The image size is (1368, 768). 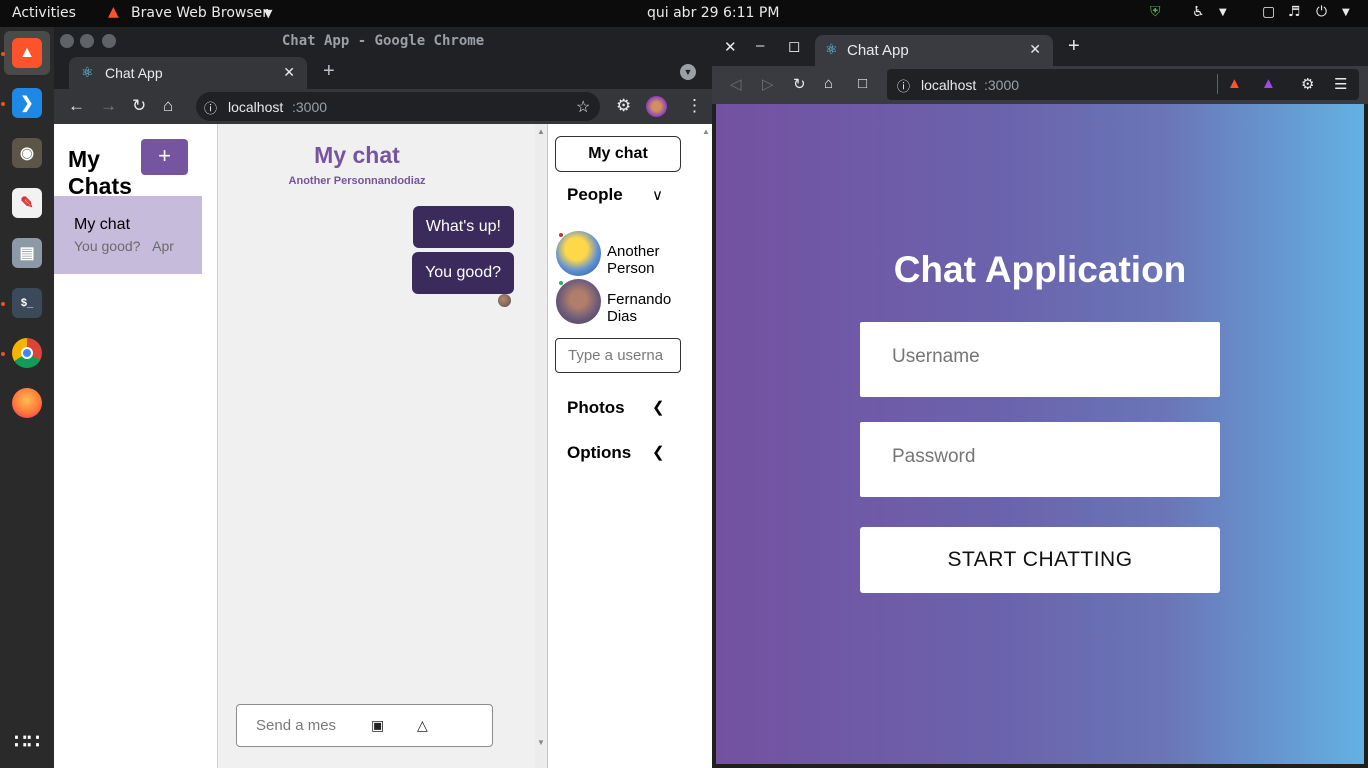 What do you see at coordinates (1040, 560) in the screenshot?
I see `start-chatting-button: START CHATTING` at bounding box center [1040, 560].